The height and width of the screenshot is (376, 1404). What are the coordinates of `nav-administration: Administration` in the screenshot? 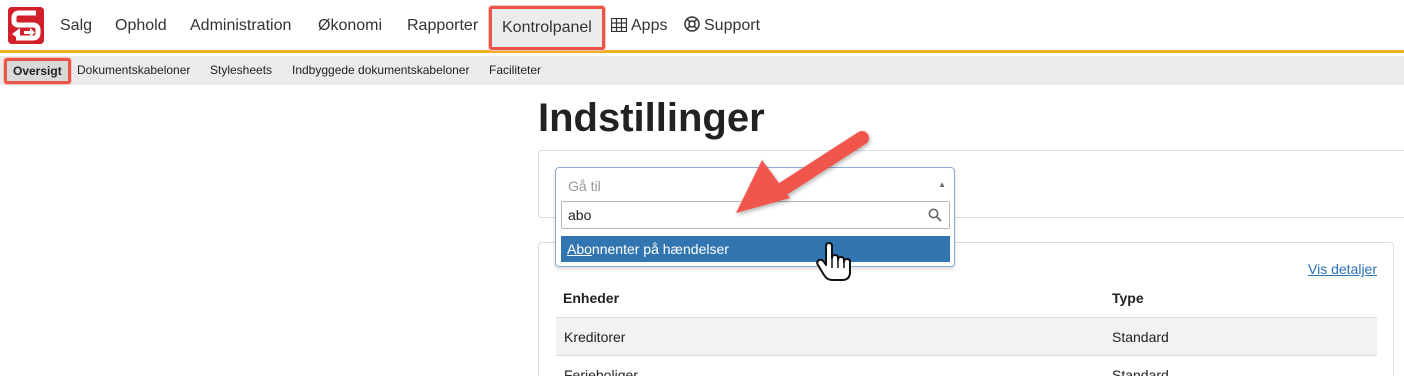 It's located at (240, 26).